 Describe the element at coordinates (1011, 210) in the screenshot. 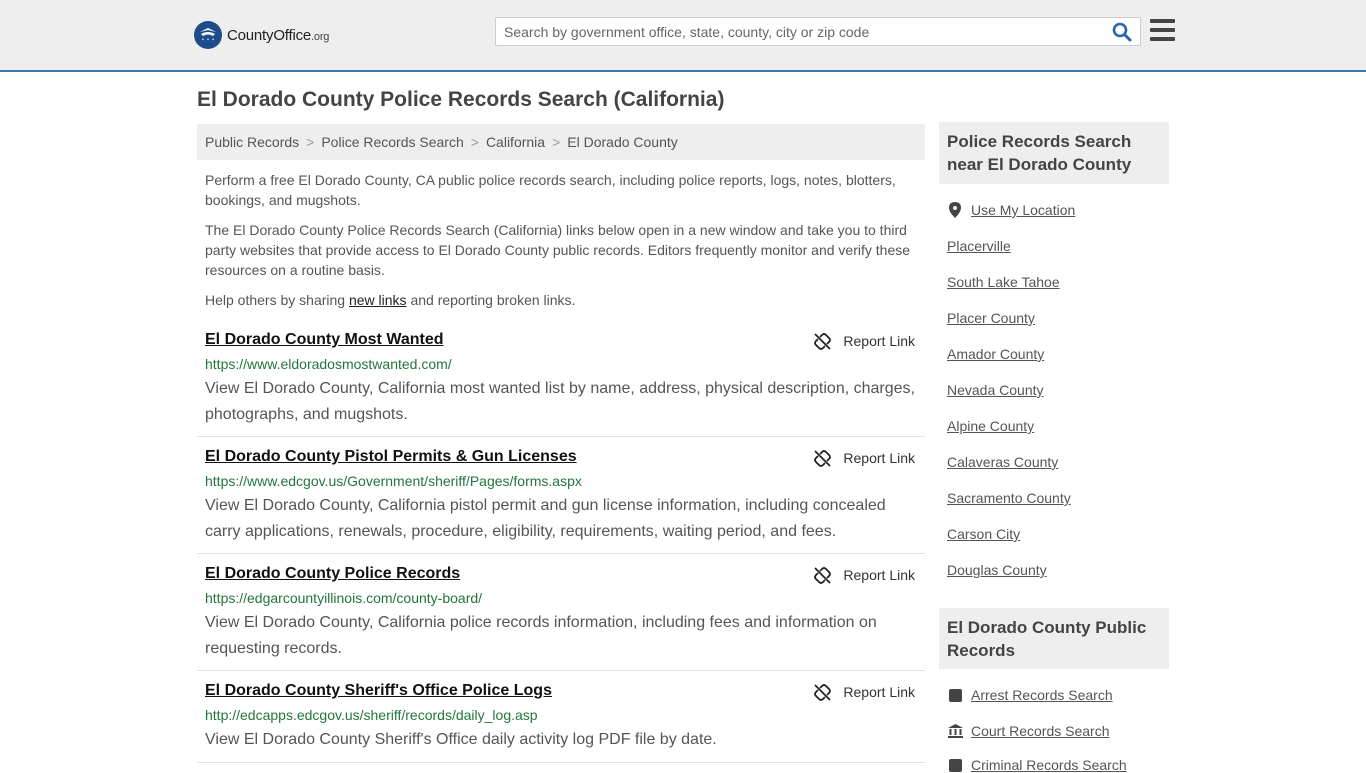

I see `use-my-location-link: Use My Location` at that location.